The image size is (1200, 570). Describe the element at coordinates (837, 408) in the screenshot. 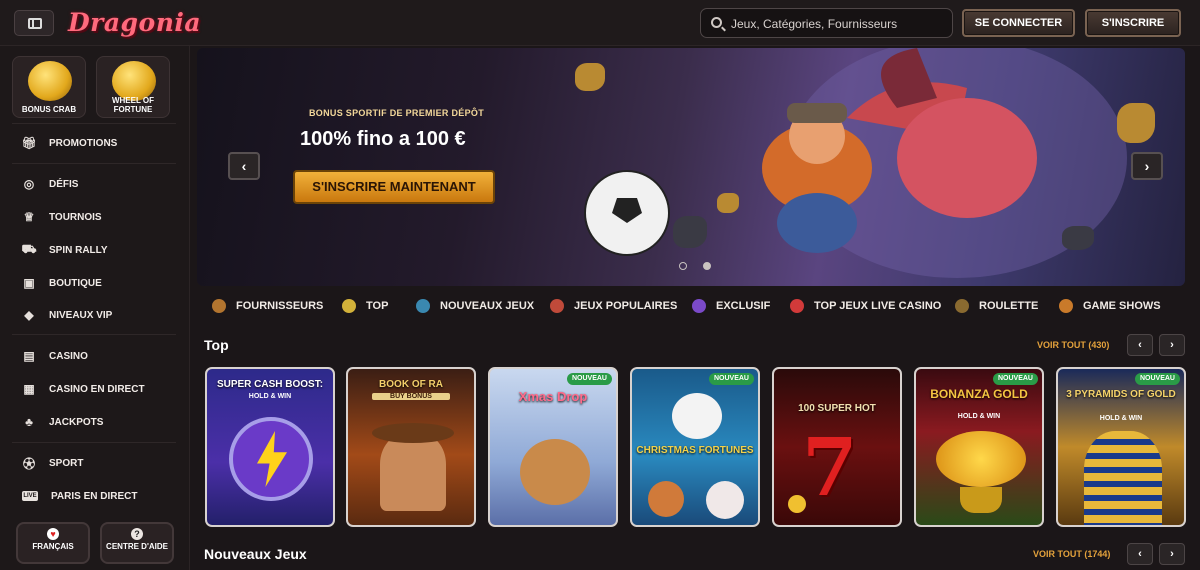

I see `game-title: 100 SUPER HOT` at that location.